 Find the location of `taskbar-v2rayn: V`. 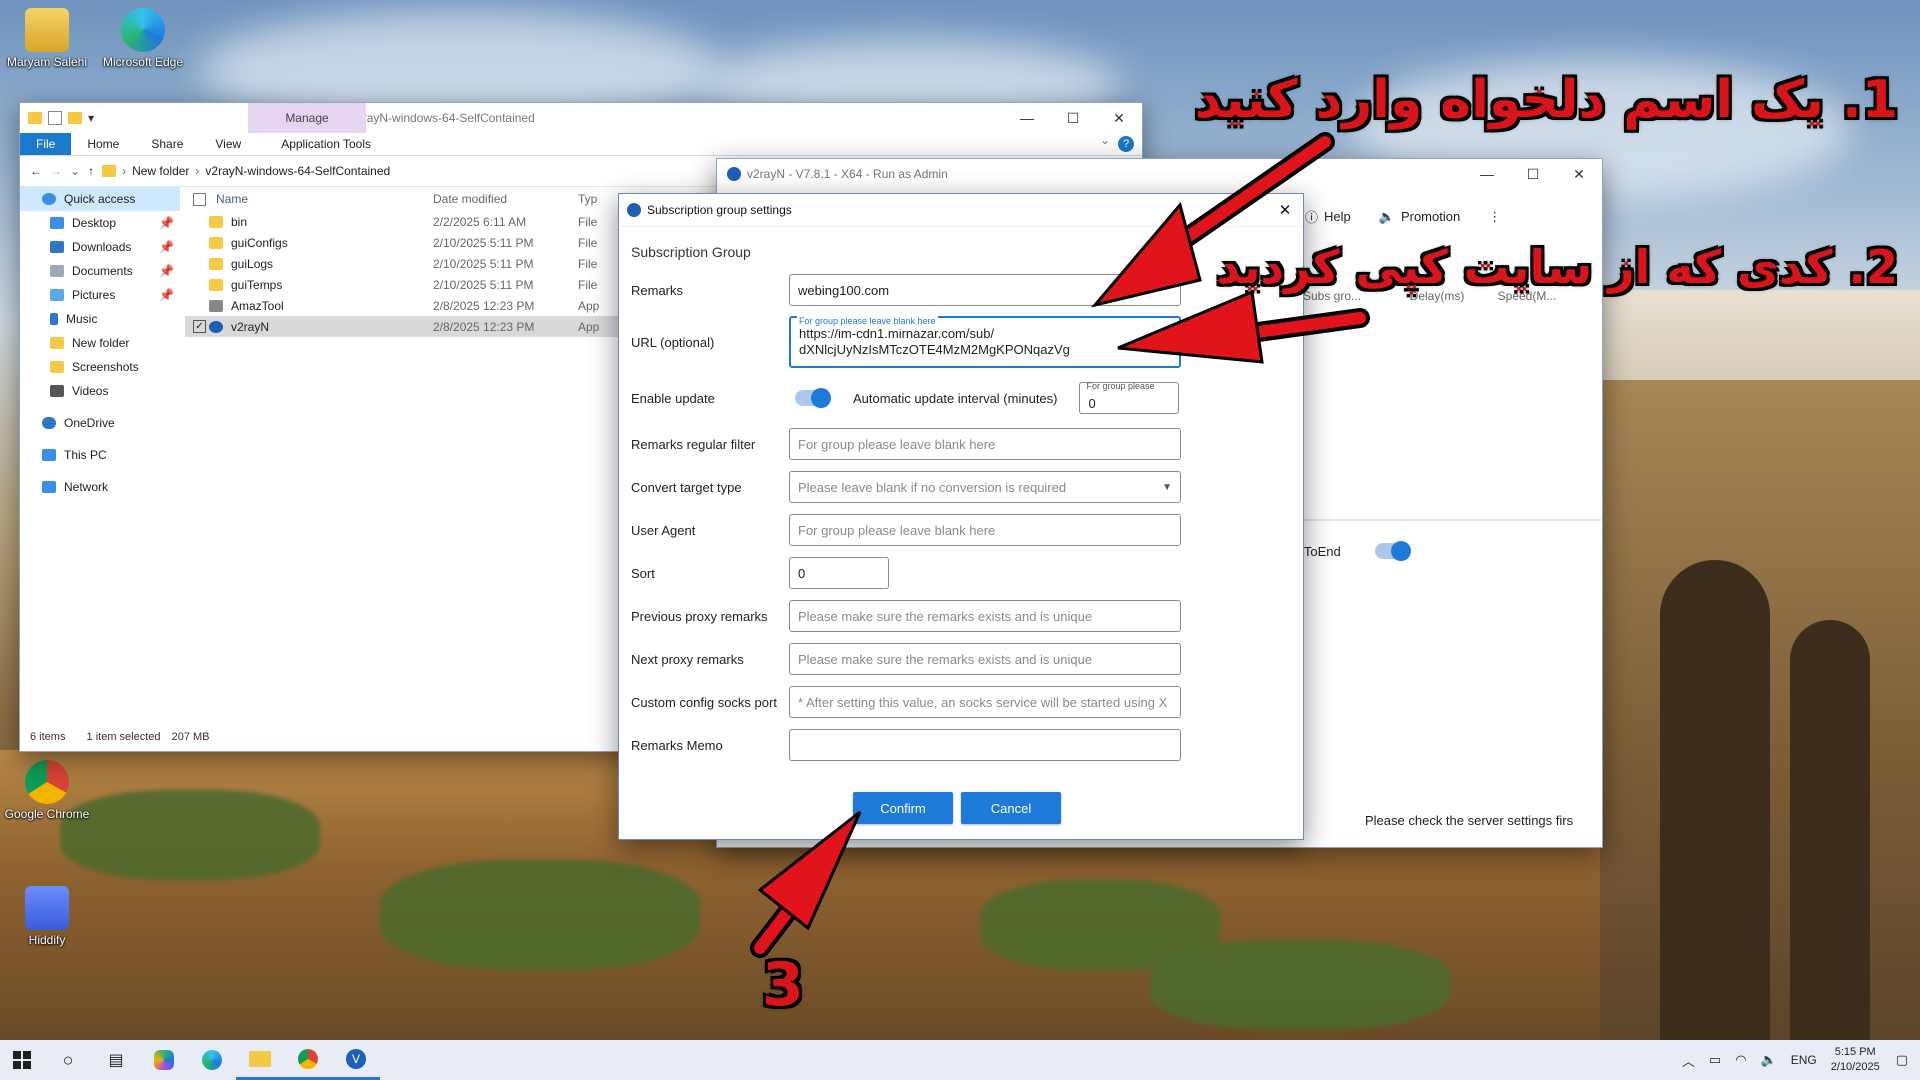

taskbar-v2rayn: V is located at coordinates (356, 1060).